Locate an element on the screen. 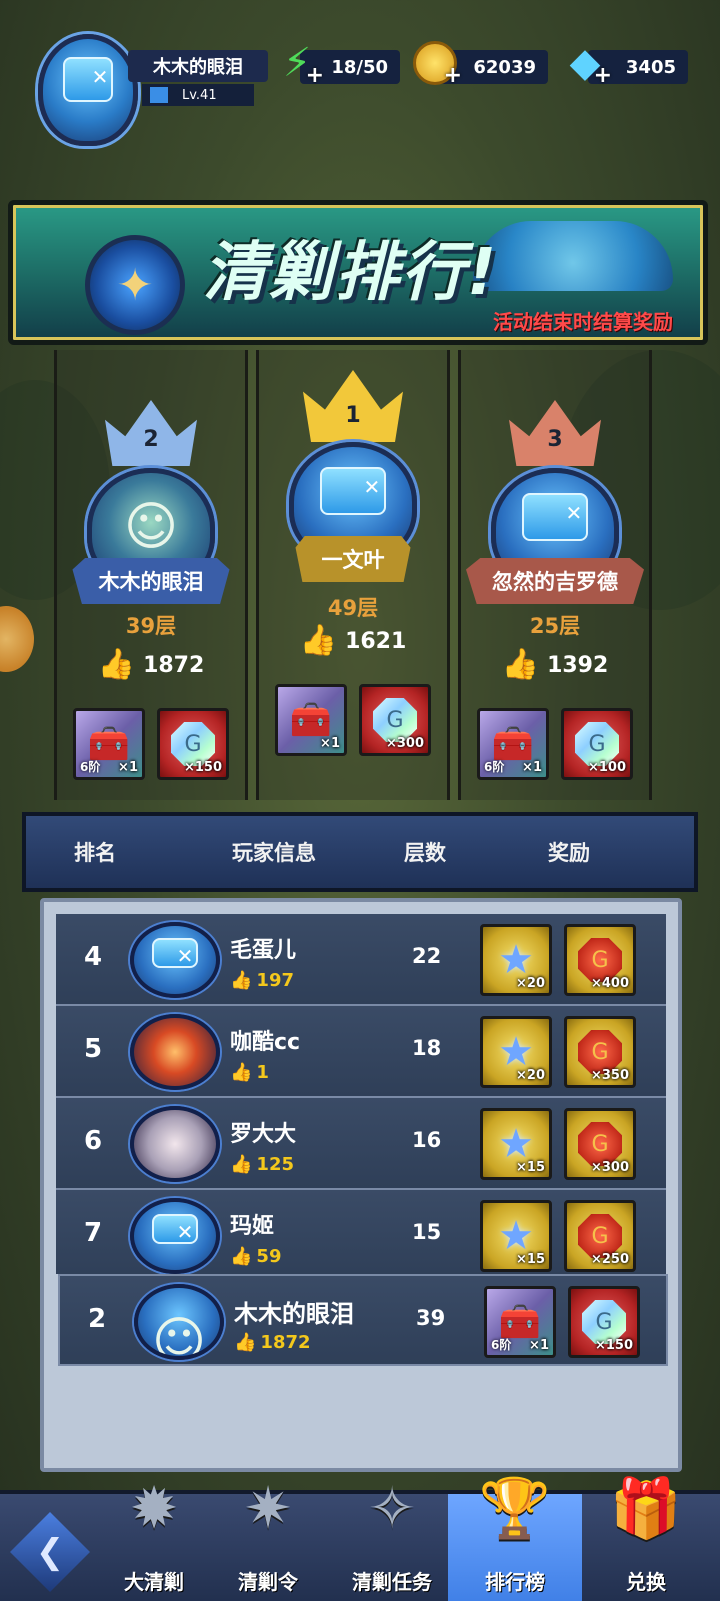  tier-label: 6阶 is located at coordinates (494, 767).